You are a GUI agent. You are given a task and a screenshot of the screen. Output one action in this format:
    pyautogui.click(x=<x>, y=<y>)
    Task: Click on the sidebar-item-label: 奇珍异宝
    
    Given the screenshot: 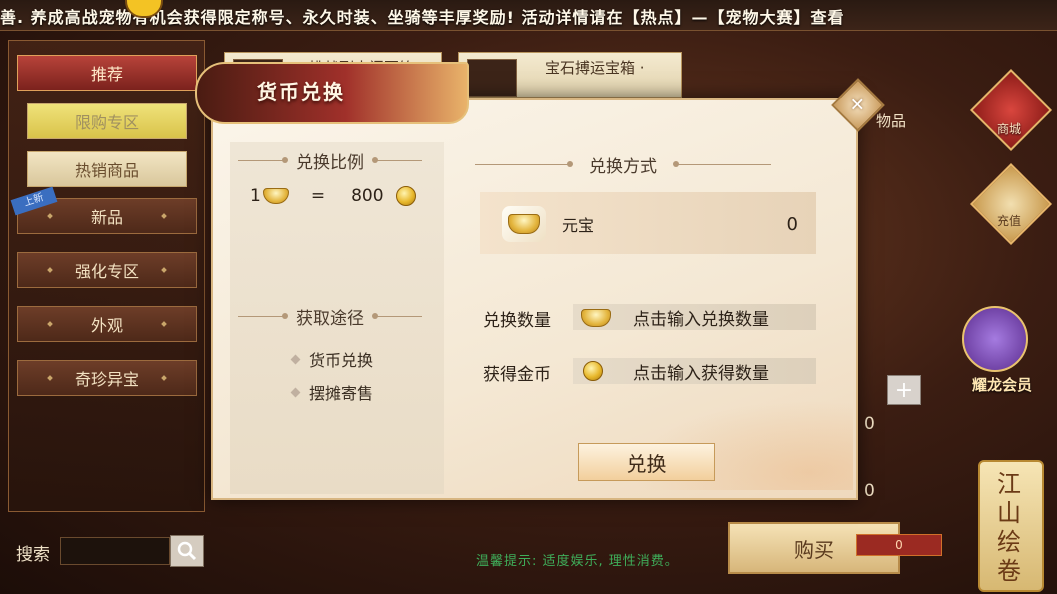 What is the action you would take?
    pyautogui.click(x=106, y=379)
    